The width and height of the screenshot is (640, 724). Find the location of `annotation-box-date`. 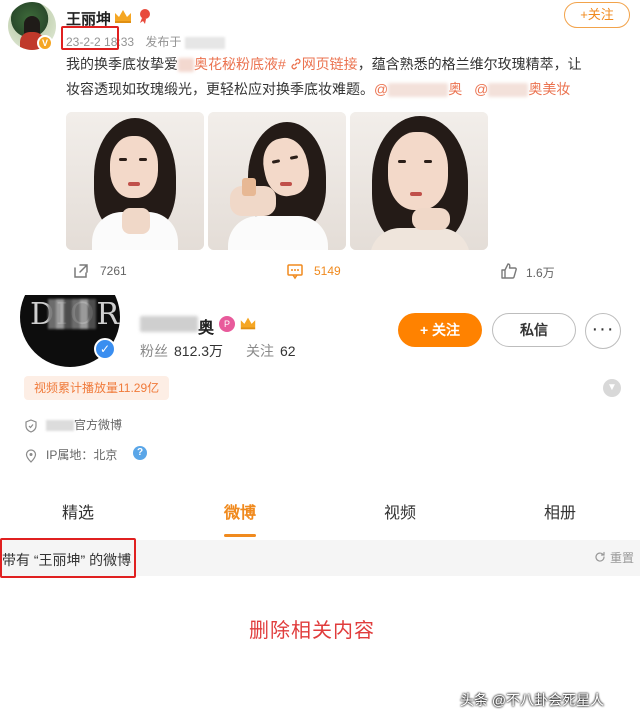

annotation-box-date is located at coordinates (90, 38).